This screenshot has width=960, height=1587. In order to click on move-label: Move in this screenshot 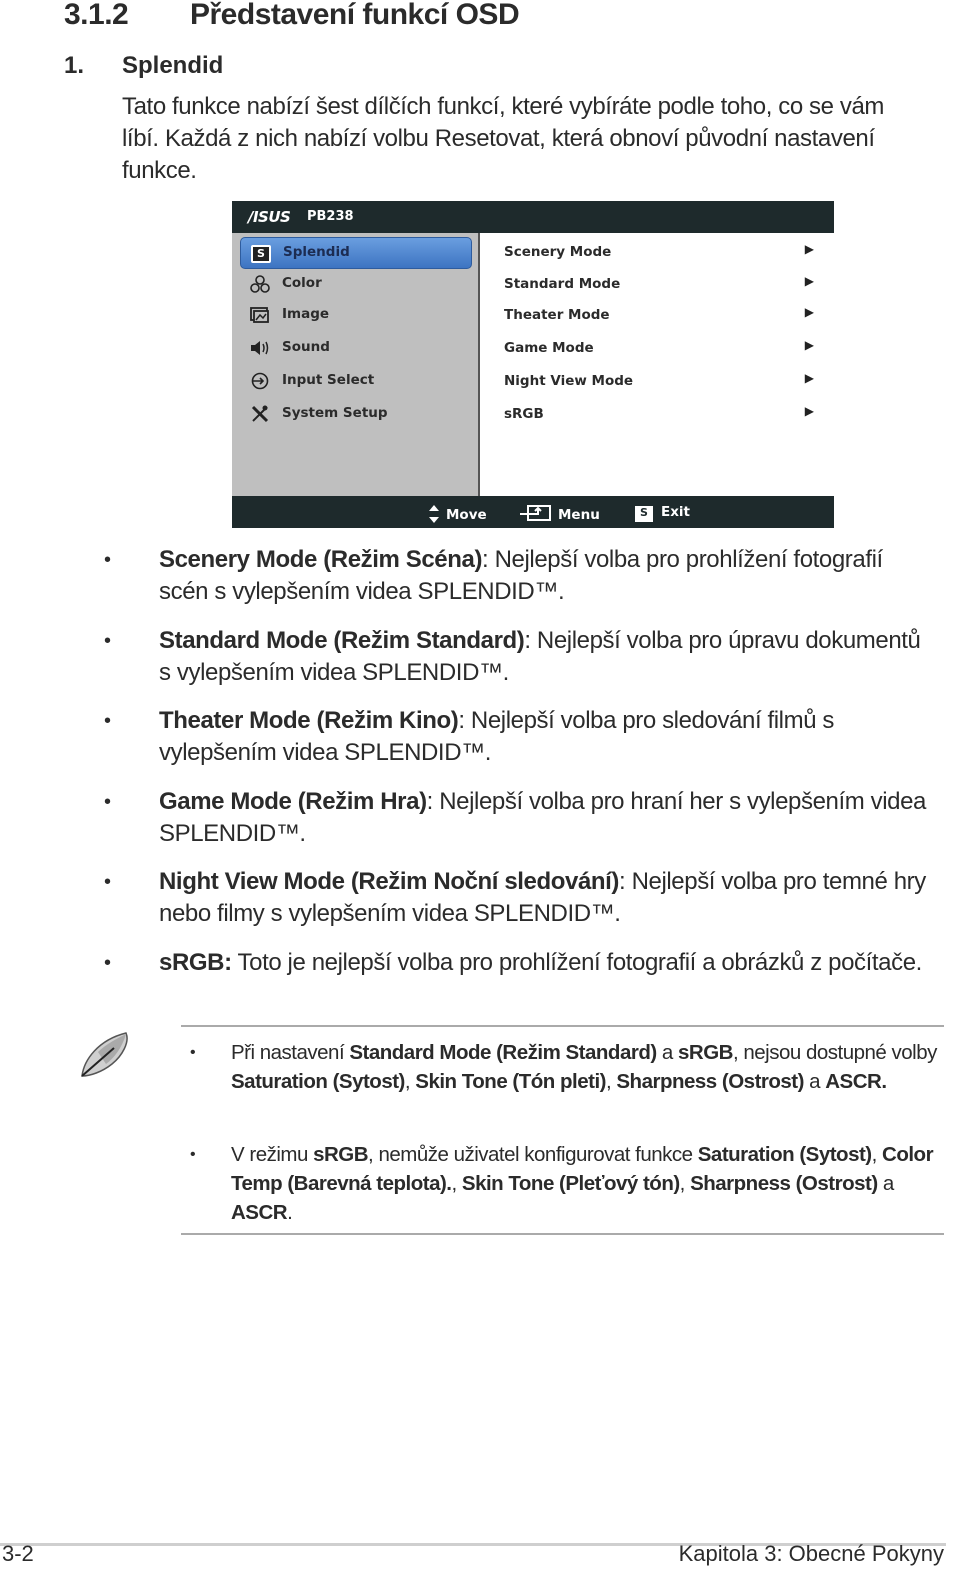, I will do `click(466, 515)`.